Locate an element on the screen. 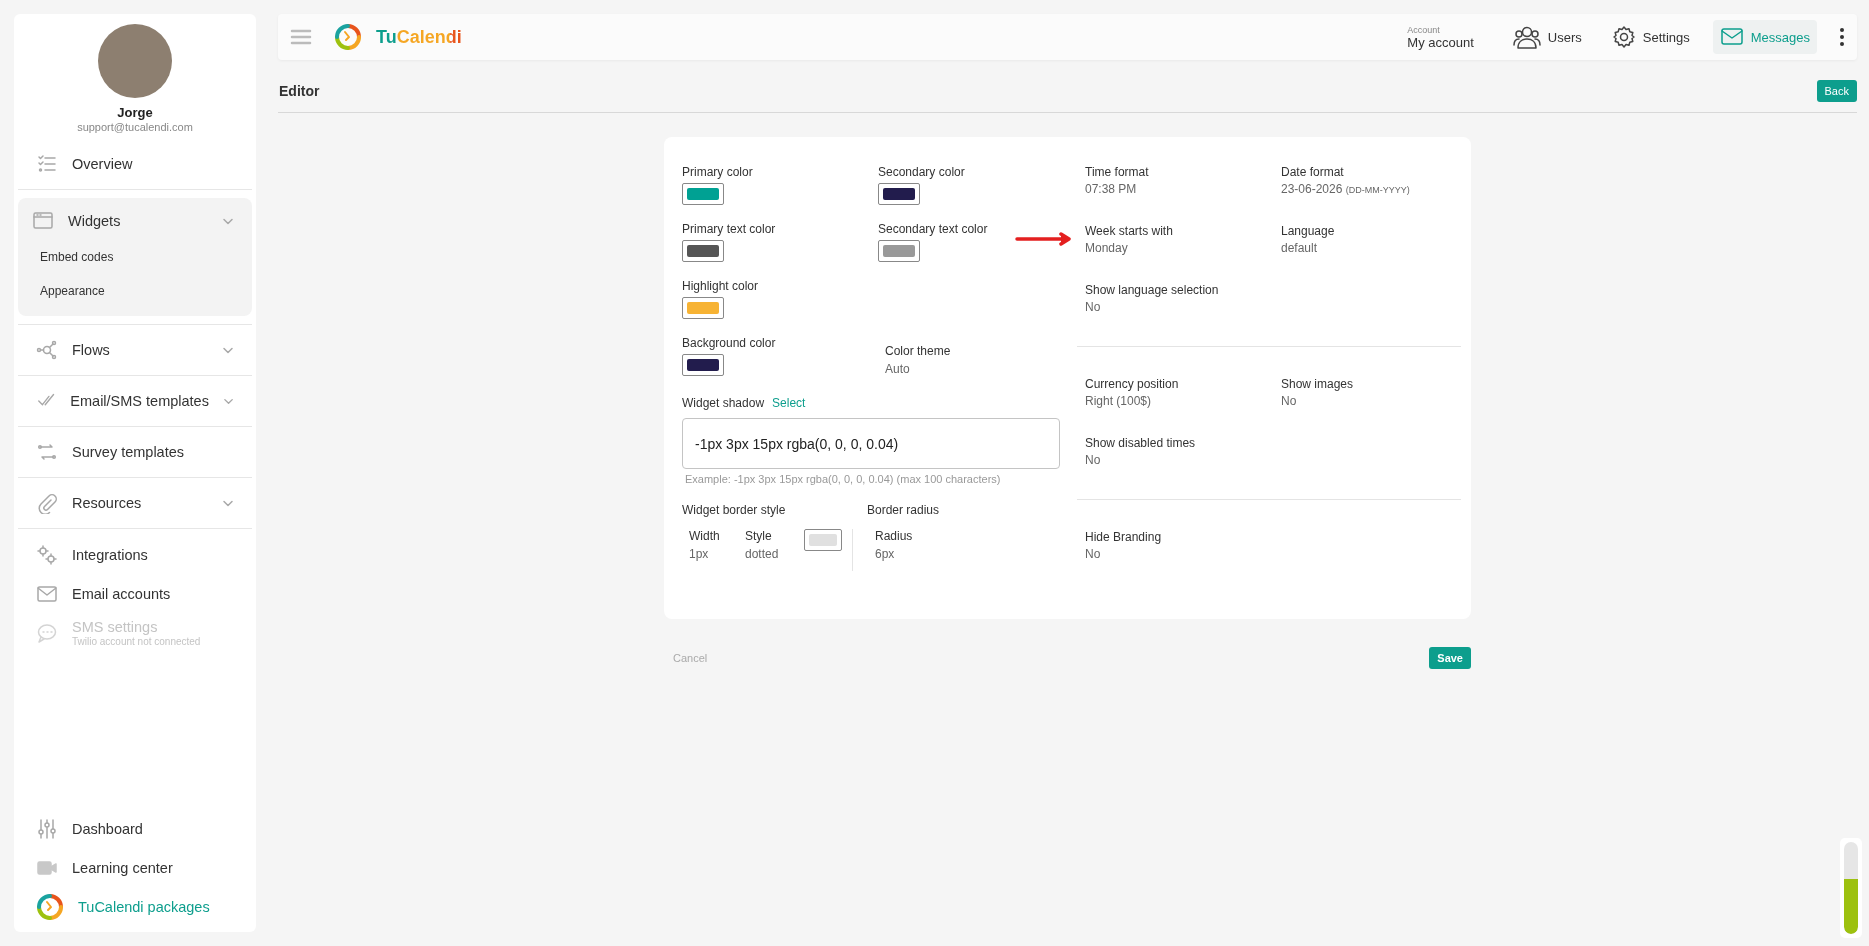 The width and height of the screenshot is (1869, 946). setting-label: Week starts with is located at coordinates (1129, 231).